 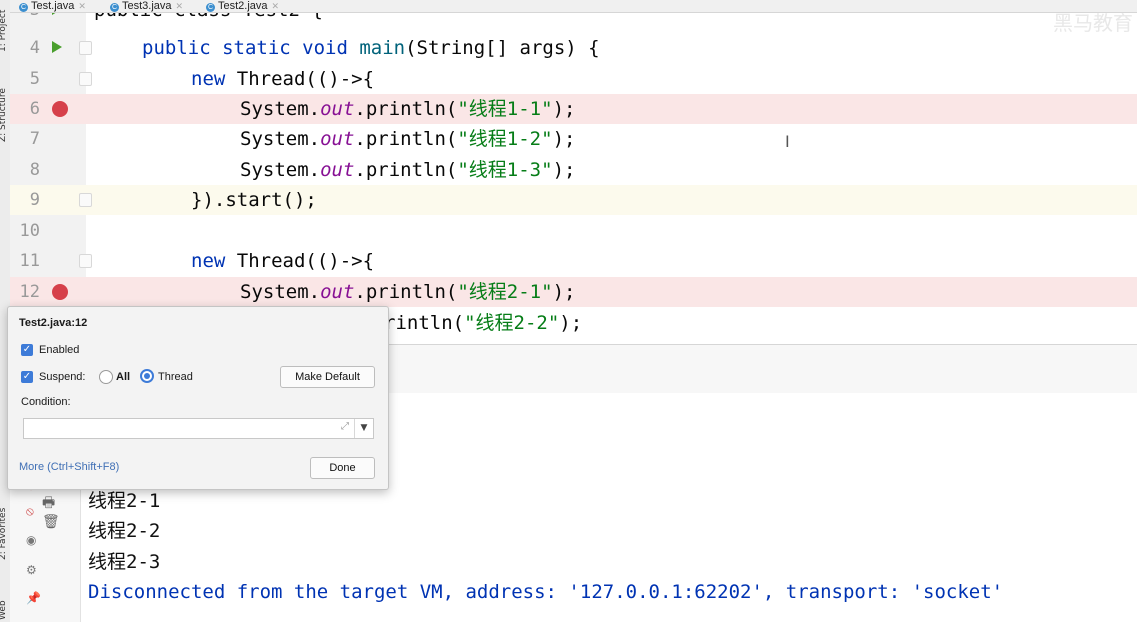 I want to click on enabled-checkbox: ✓, so click(x=27, y=350).